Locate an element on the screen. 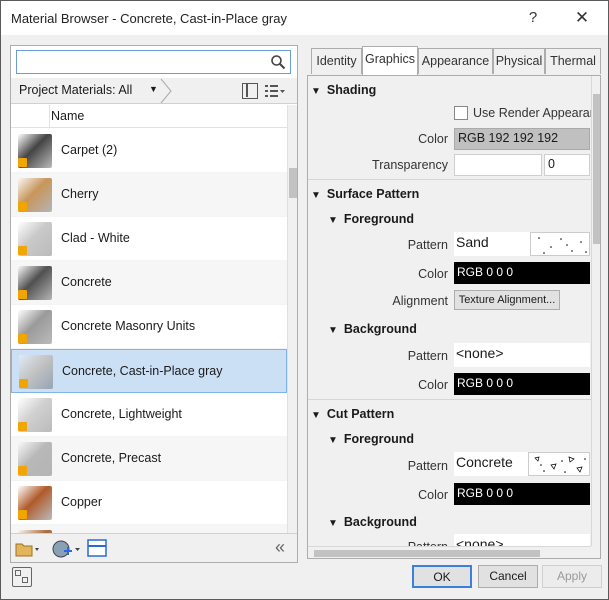  search-input is located at coordinates (153, 62).